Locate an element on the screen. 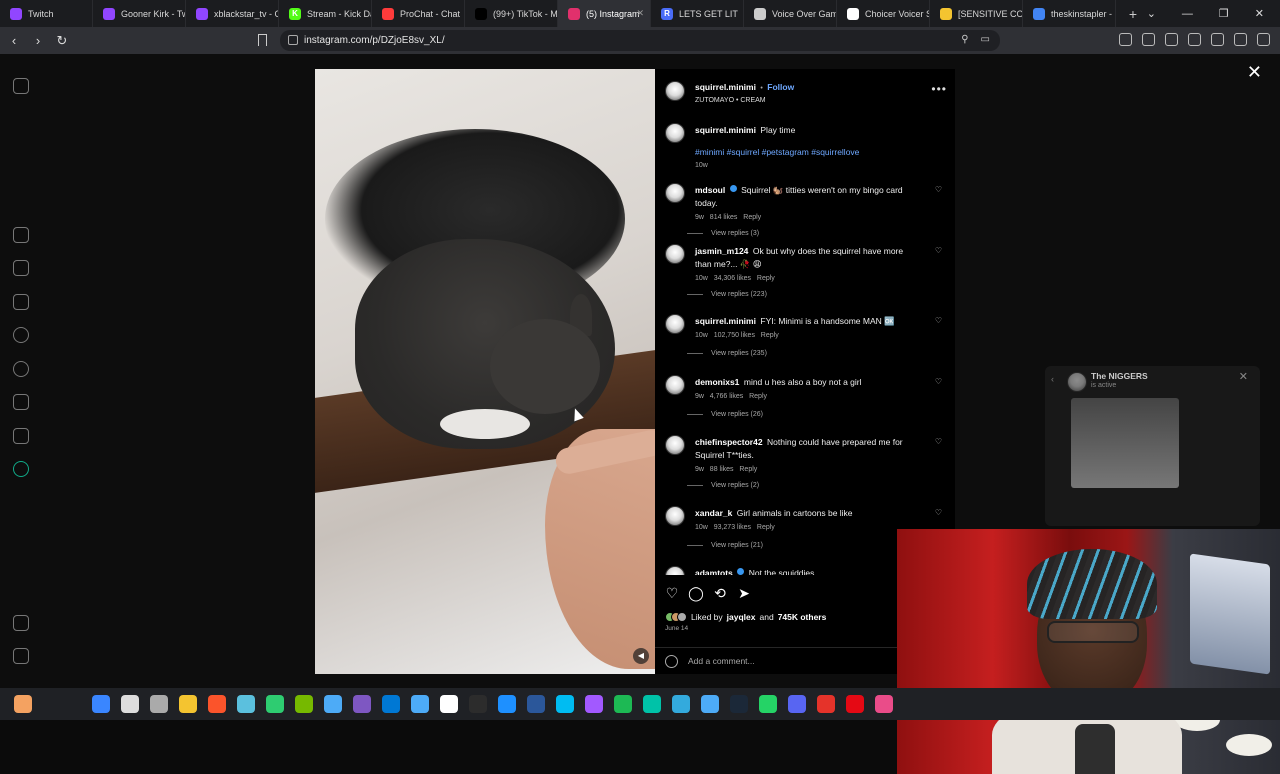 The width and height of the screenshot is (1280, 774). browser-tab: R LETS GET LIT is located at coordinates (697, 13).